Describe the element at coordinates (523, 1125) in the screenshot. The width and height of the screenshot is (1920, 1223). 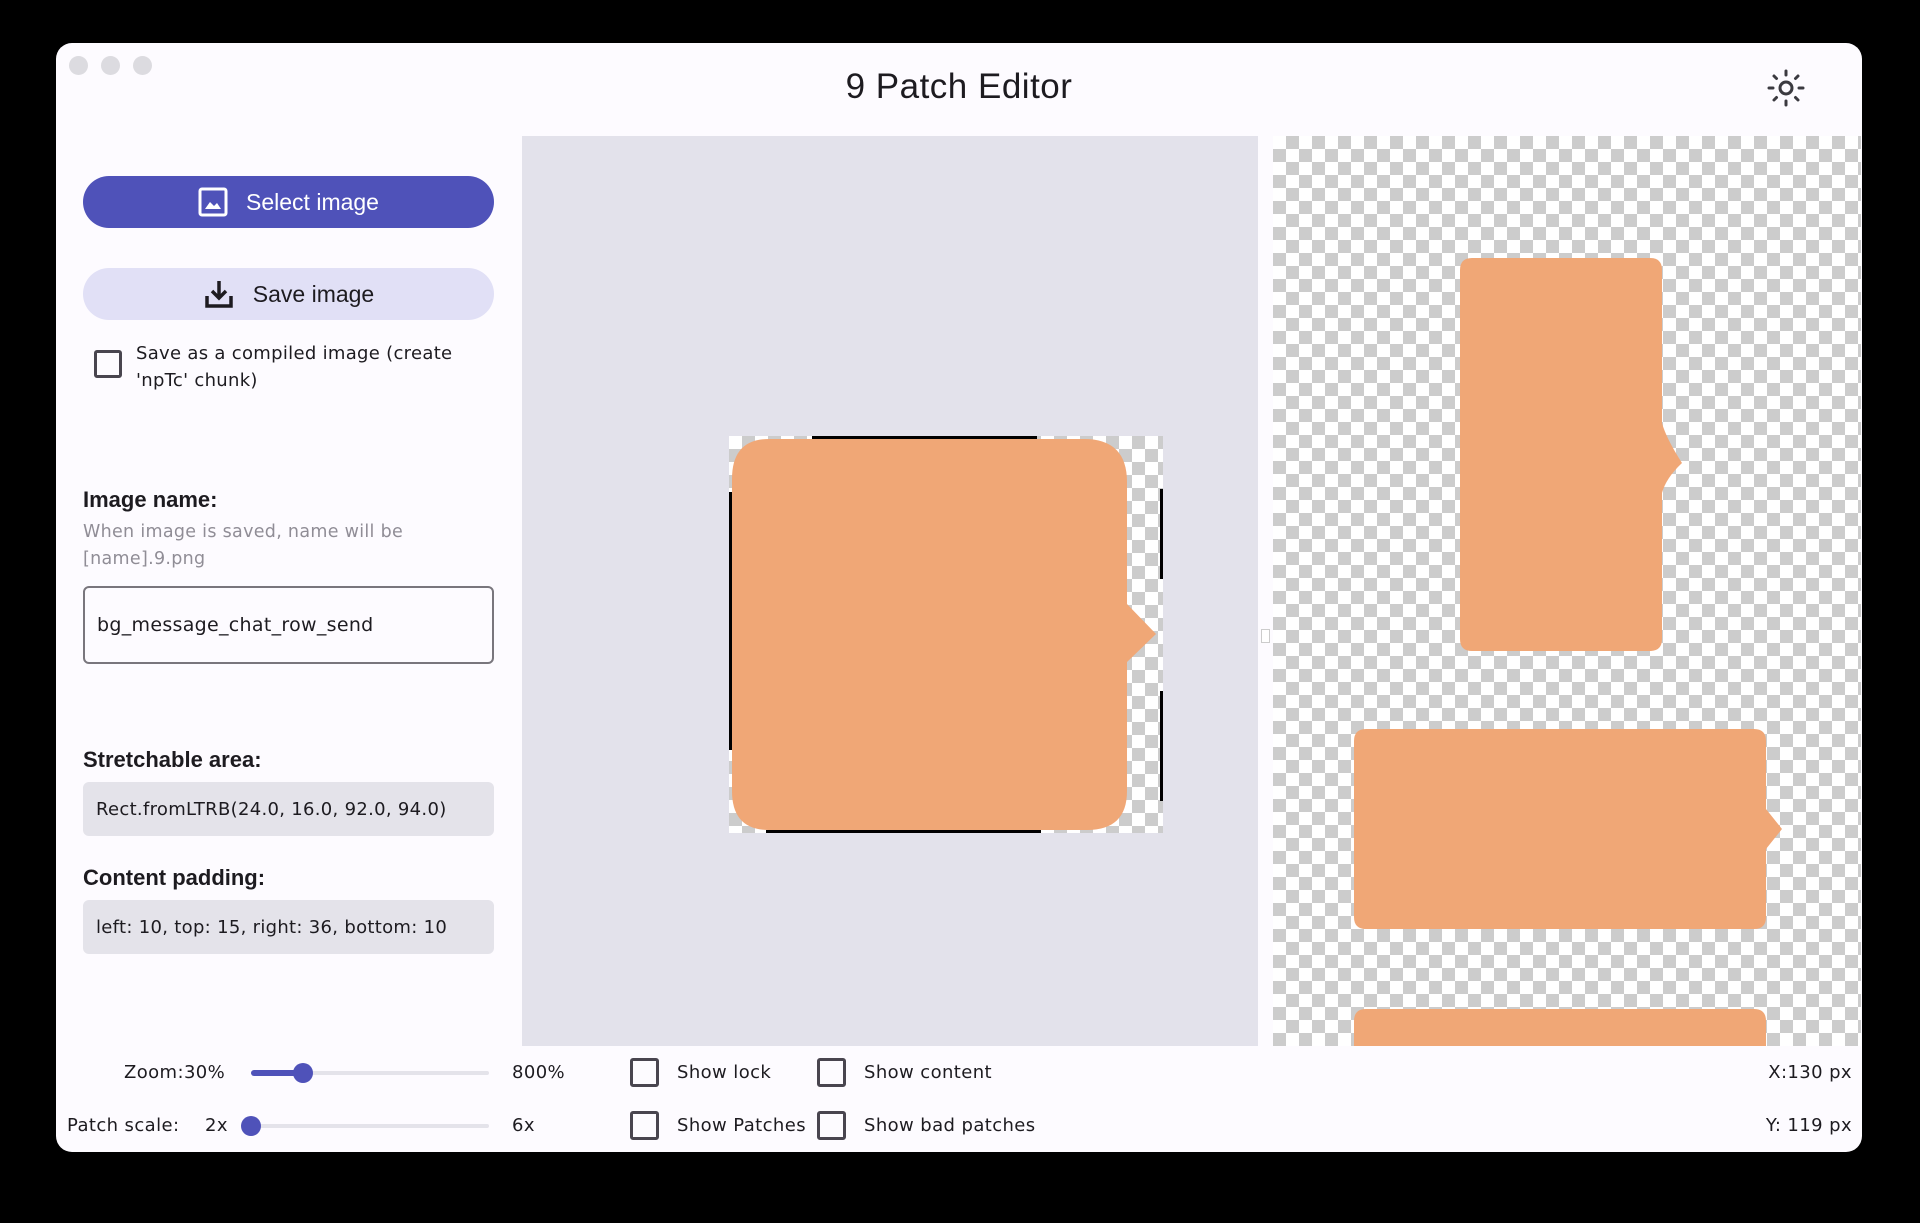
I see `patch-scale-max-label: 6x` at that location.